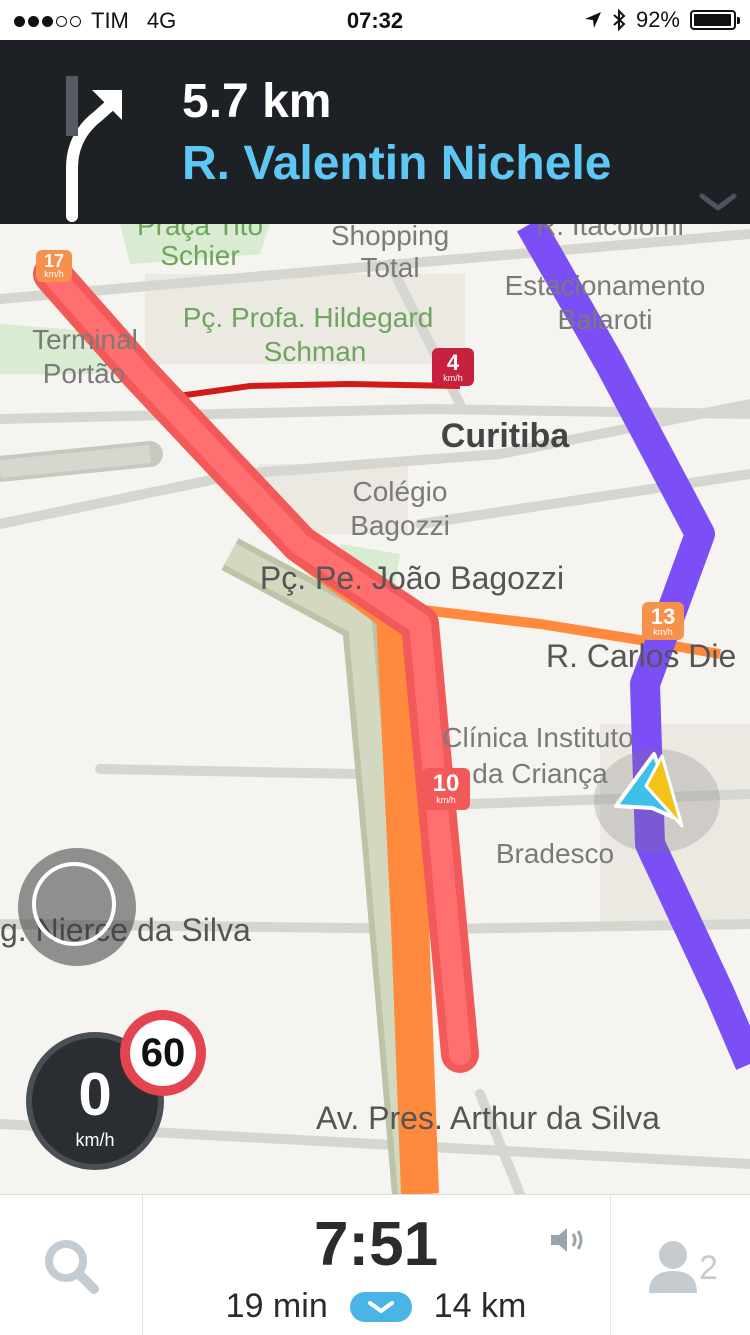 This screenshot has height=1335, width=750. Describe the element at coordinates (315, 351) in the screenshot. I see `map-label: Schman` at that location.